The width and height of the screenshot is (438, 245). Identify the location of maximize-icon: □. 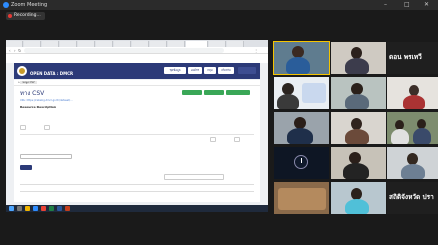
(407, 5).